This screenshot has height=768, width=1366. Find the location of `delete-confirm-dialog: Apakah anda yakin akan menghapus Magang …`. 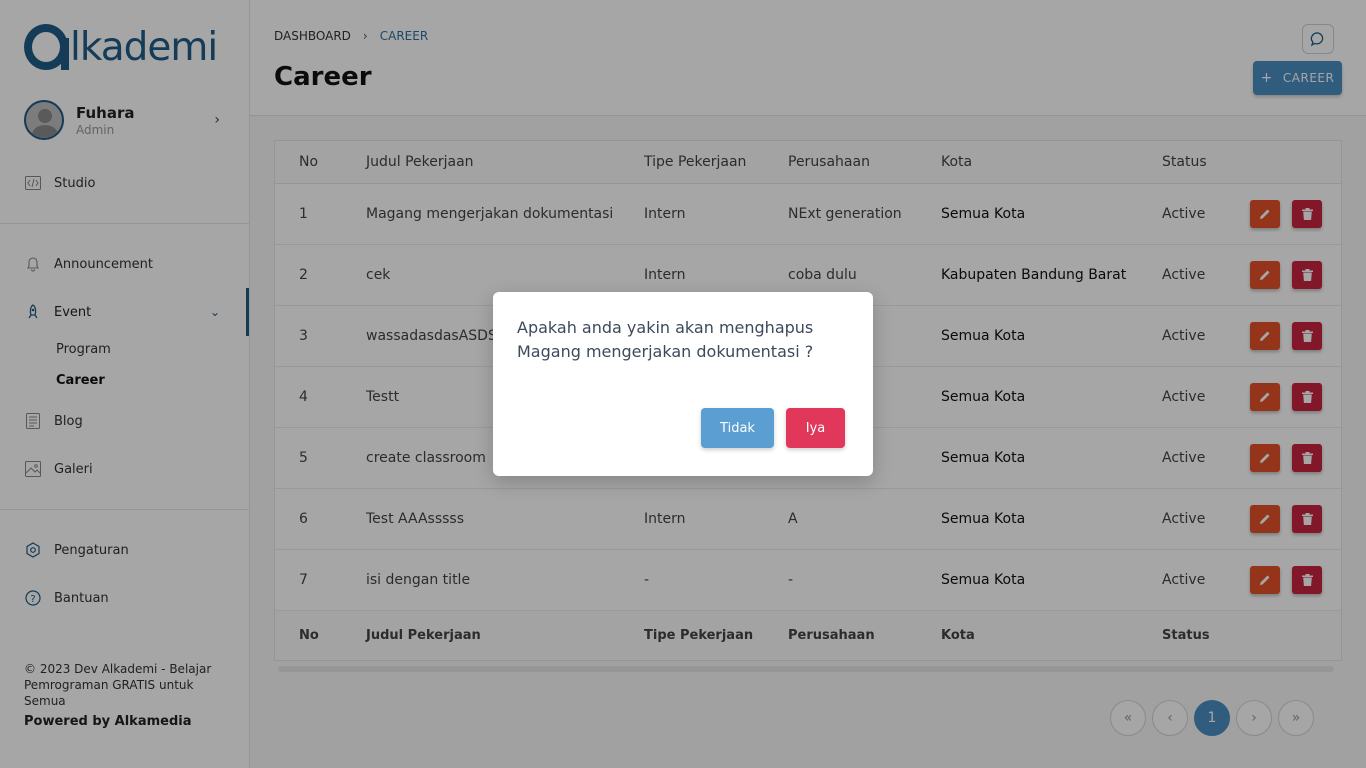

delete-confirm-dialog: Apakah anda yakin akan menghapus Magang … is located at coordinates (683, 384).